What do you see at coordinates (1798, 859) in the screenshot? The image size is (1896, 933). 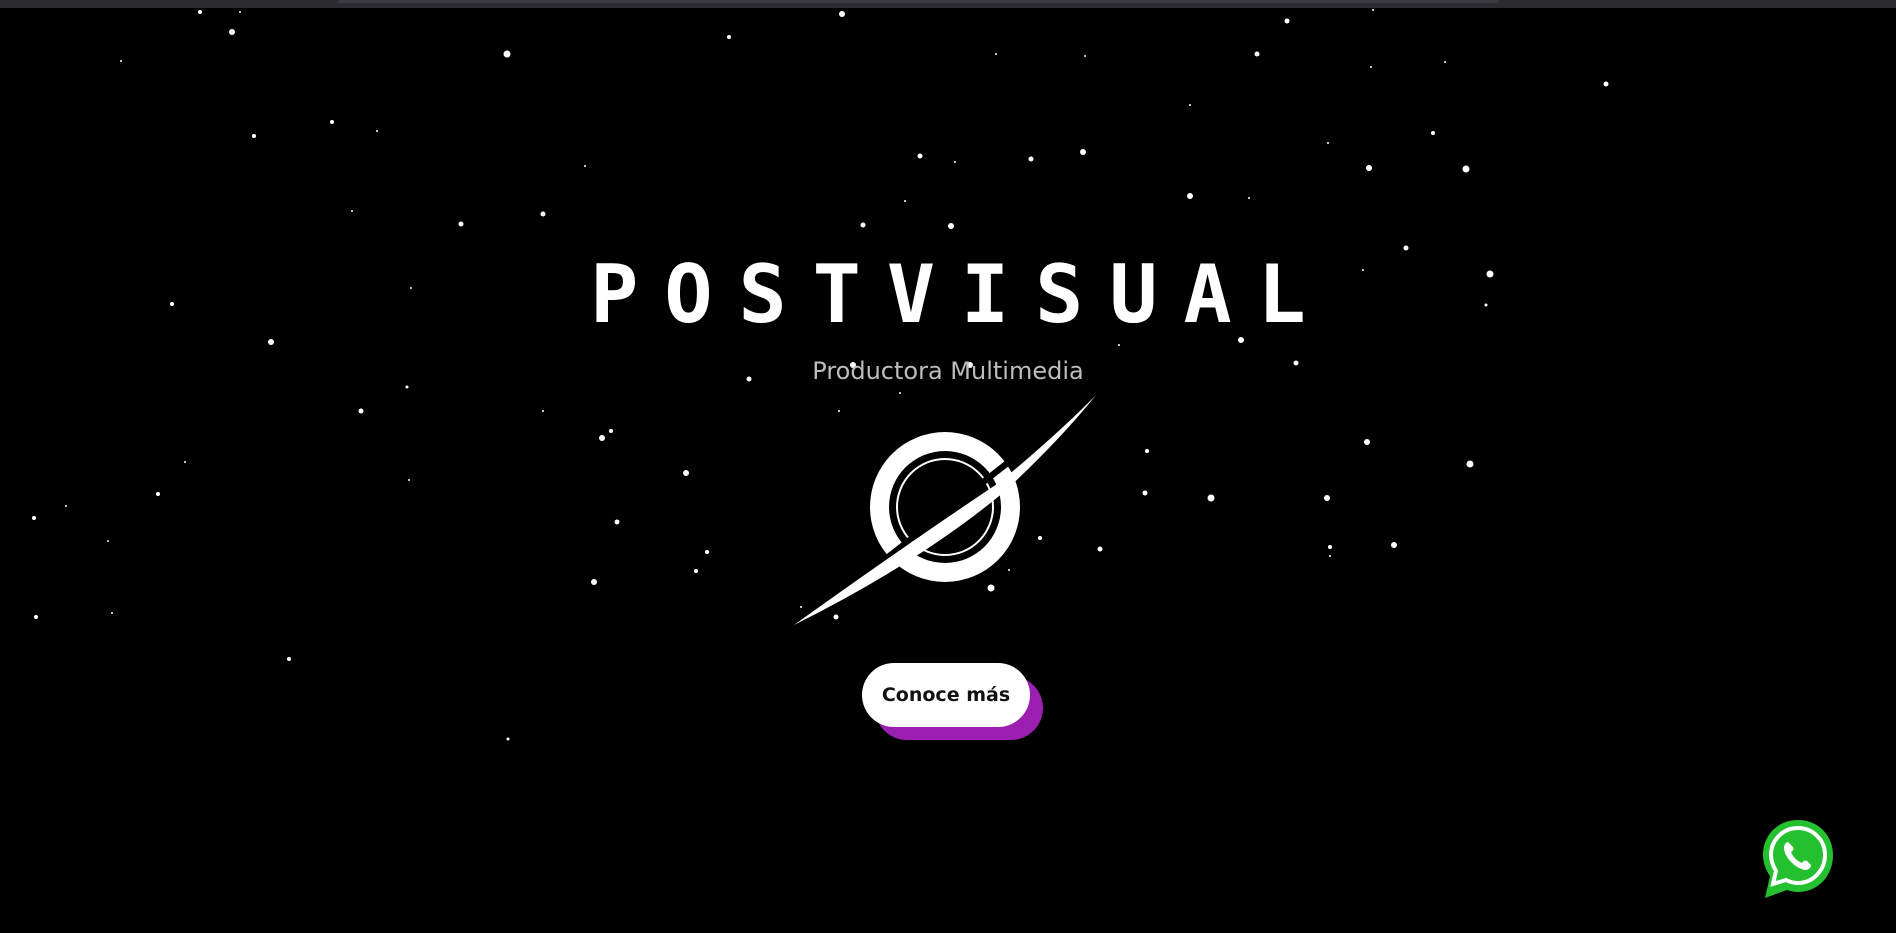 I see `whatsapp-icon` at bounding box center [1798, 859].